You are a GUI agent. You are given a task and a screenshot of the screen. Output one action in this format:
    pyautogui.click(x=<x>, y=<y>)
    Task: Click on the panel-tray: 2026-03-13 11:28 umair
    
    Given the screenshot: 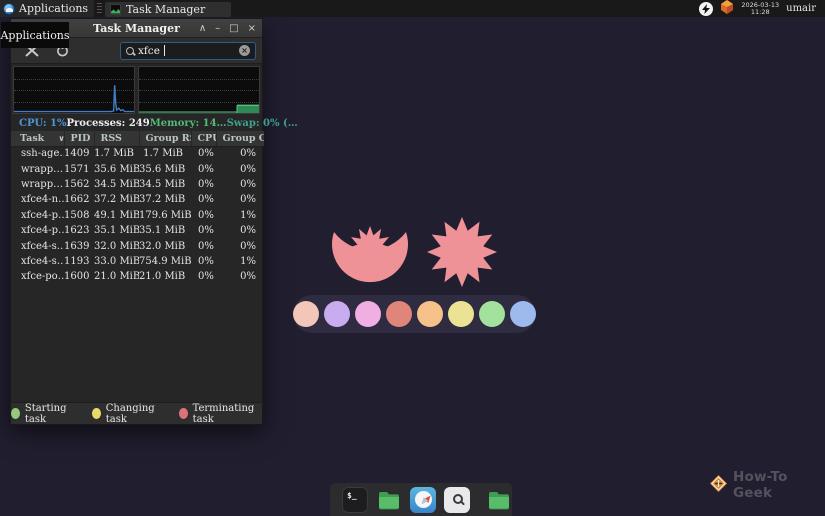 What is the action you would take?
    pyautogui.click(x=762, y=9)
    